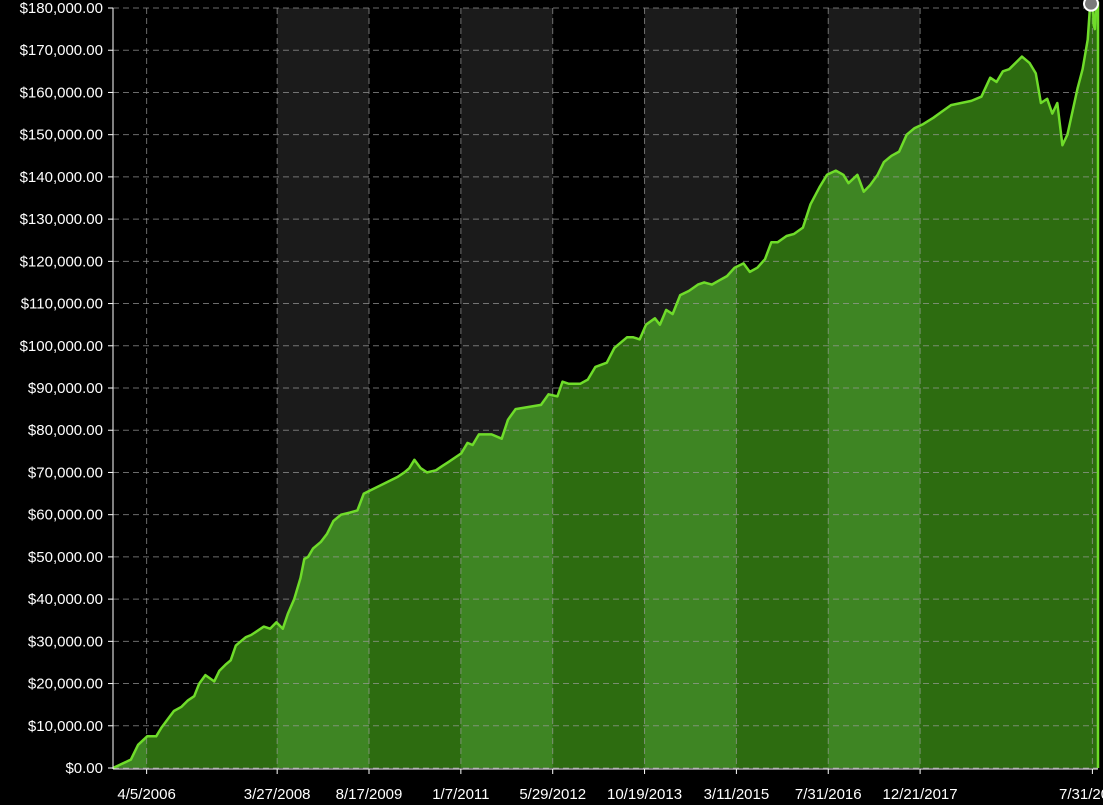 The image size is (1103, 805). Describe the element at coordinates (65, 557) in the screenshot. I see `y-tick-label: $50,000.00` at that location.